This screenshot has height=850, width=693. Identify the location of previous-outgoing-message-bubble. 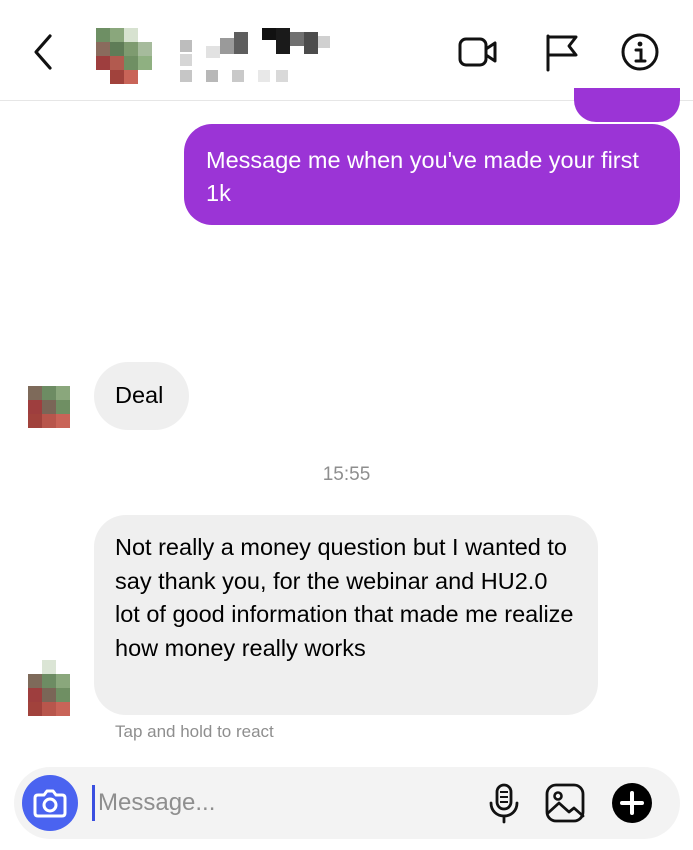
(627, 105).